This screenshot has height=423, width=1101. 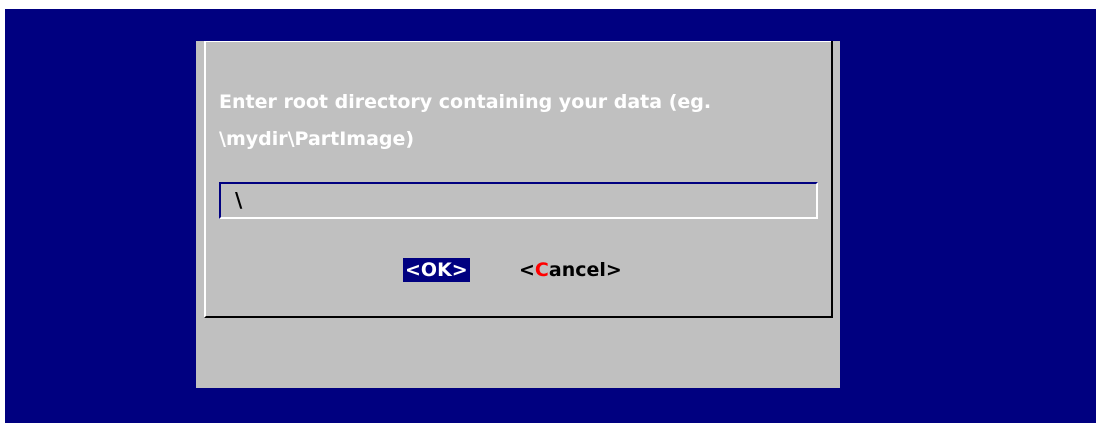 I want to click on cancel-hotkey-letter: C, so click(x=541, y=270).